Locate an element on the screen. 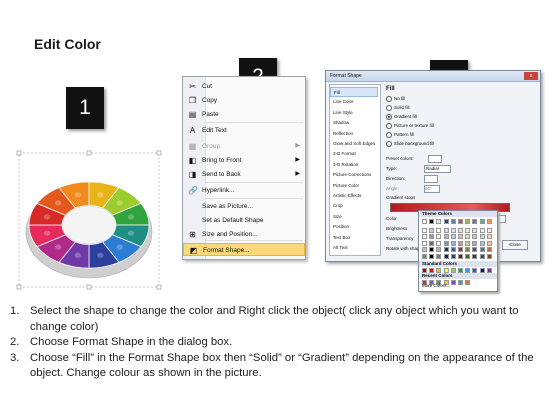  direction-dropdown is located at coordinates (431, 179).